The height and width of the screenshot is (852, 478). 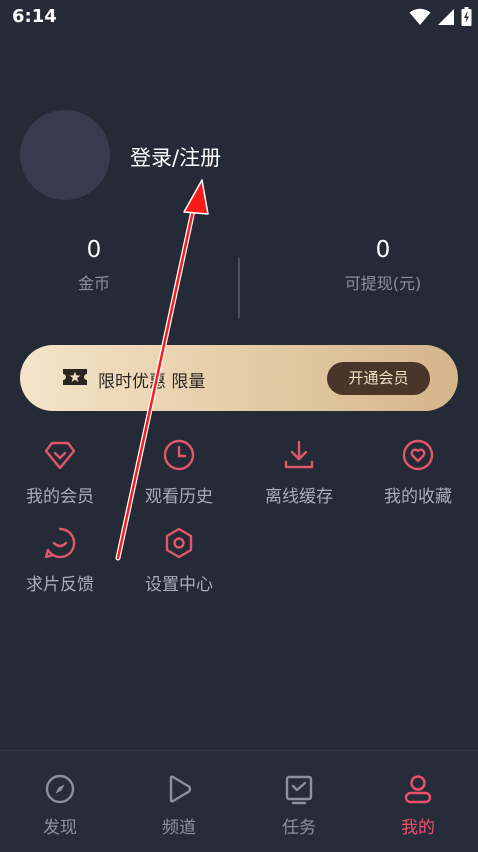 I want to click on task-icon, so click(x=299, y=790).